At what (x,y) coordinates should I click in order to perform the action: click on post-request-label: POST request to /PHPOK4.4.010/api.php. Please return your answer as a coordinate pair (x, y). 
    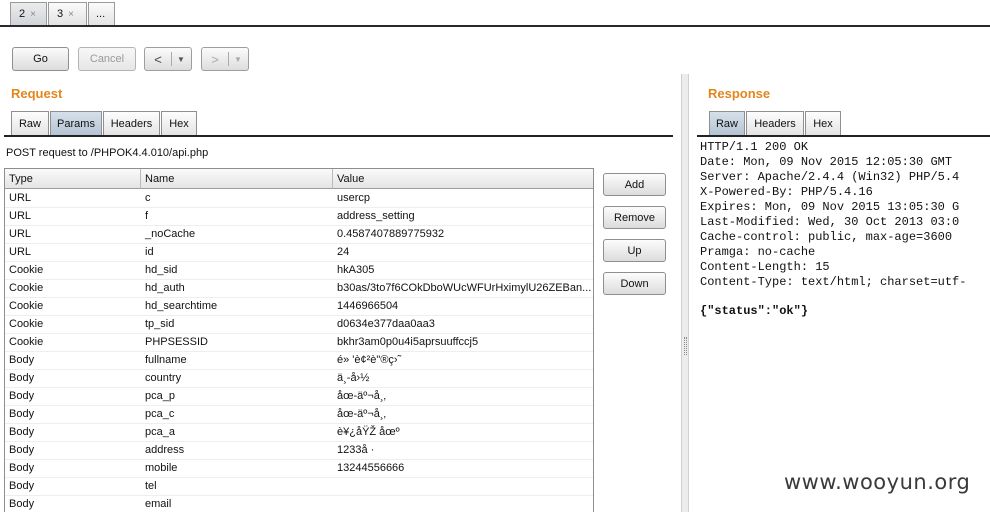
    Looking at the image, I should click on (107, 153).